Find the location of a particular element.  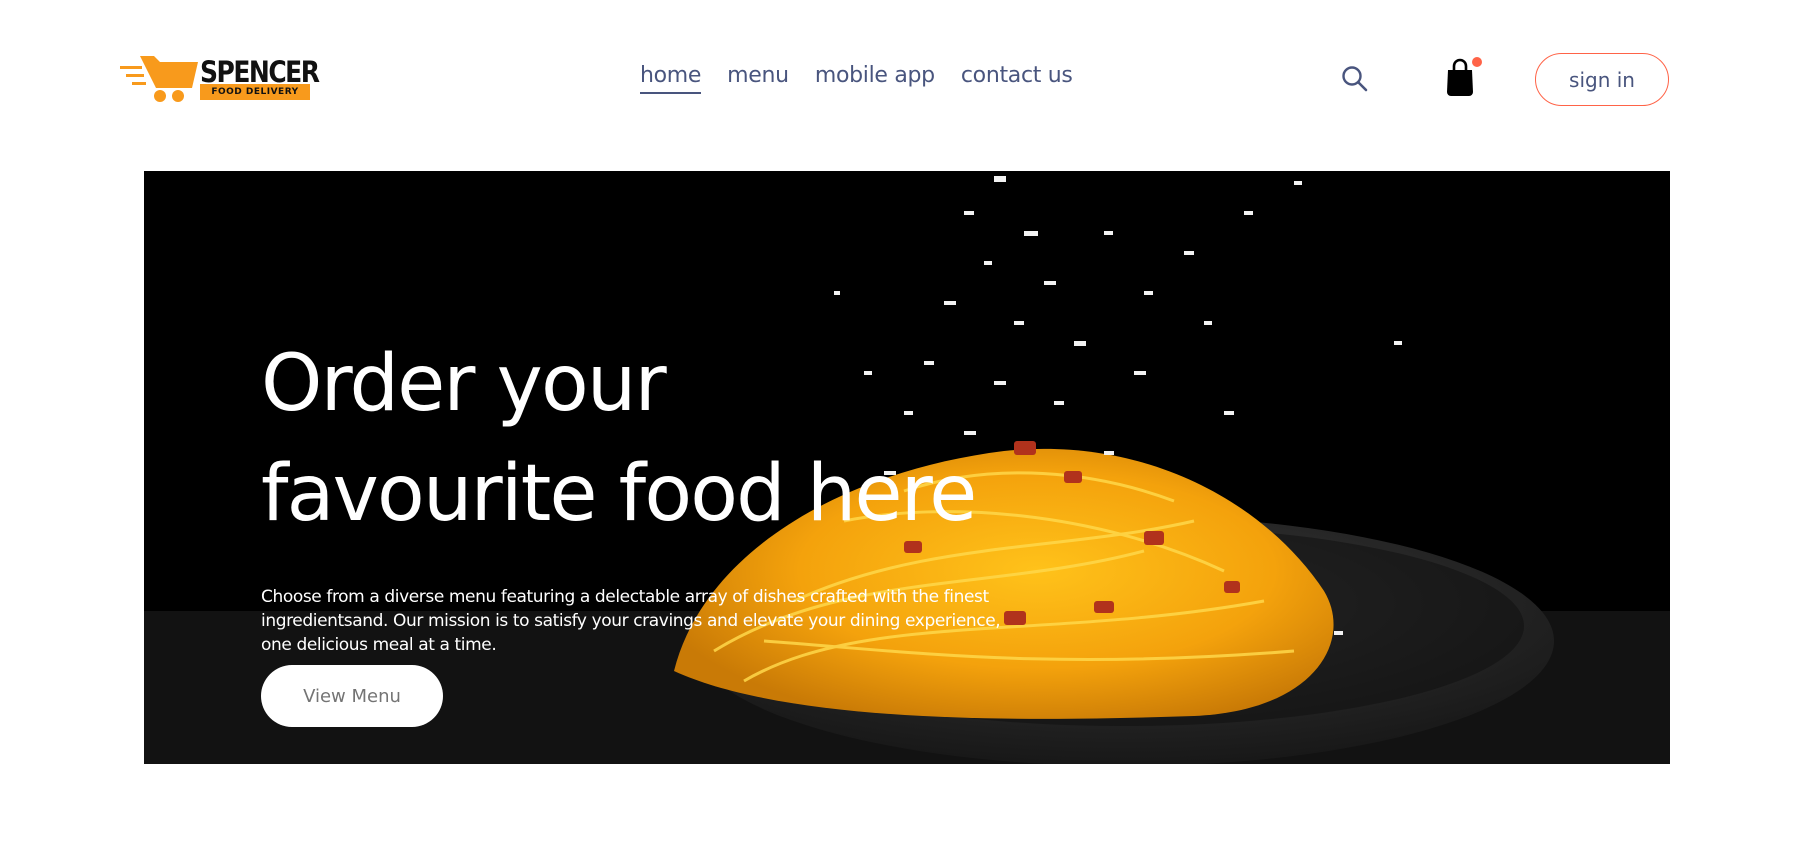

view-menu-button: View Menu is located at coordinates (352, 696).